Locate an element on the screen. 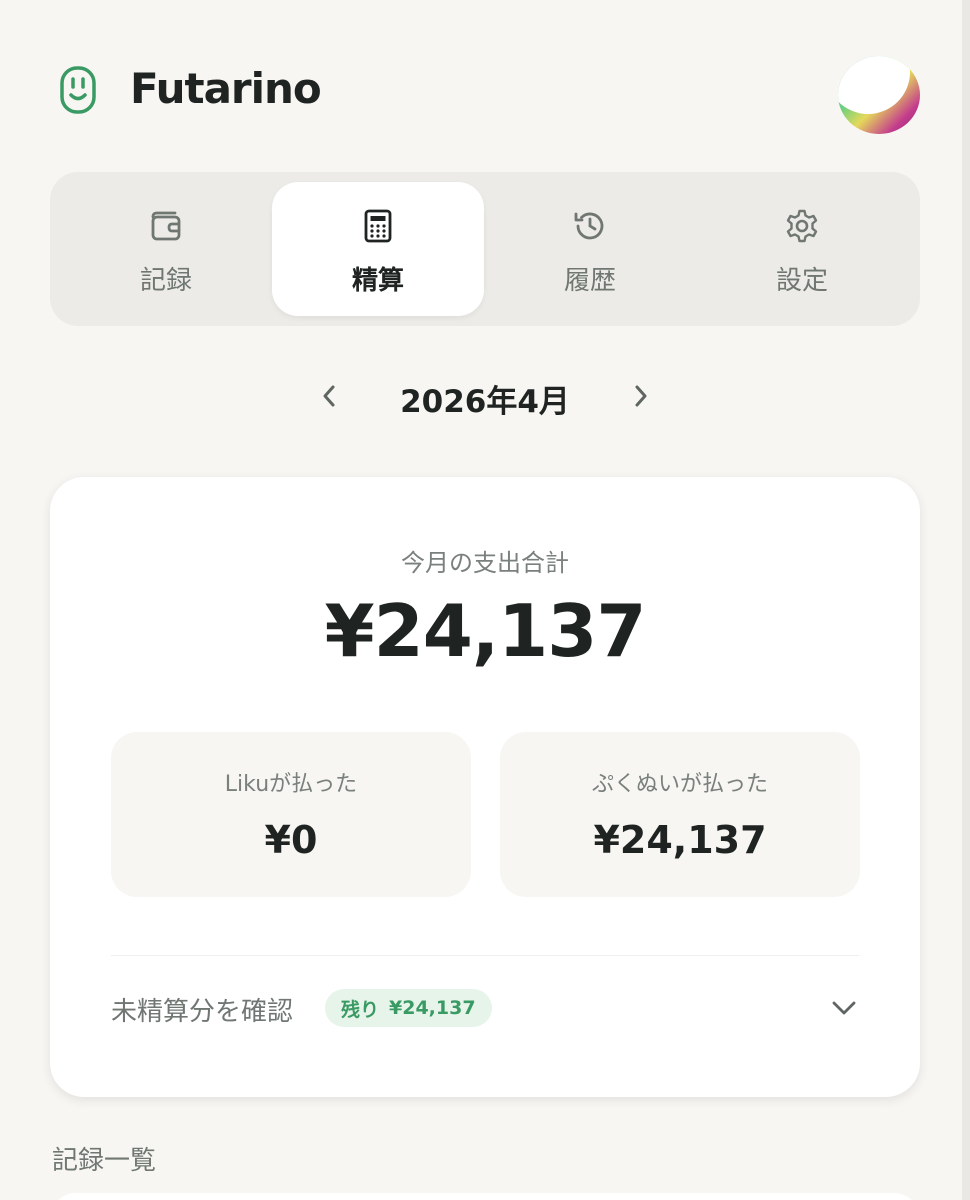  chevron-right-icon is located at coordinates (641, 396).